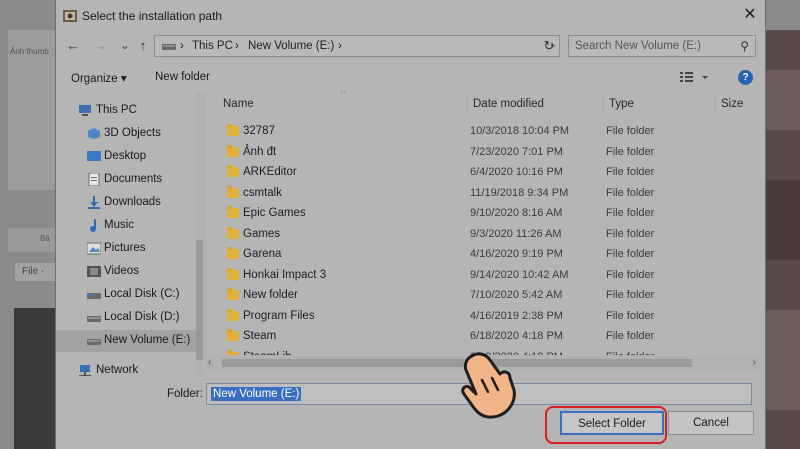 Image resolution: width=800 pixels, height=449 pixels. I want to click on nav-item-label: Documents, so click(133, 179).